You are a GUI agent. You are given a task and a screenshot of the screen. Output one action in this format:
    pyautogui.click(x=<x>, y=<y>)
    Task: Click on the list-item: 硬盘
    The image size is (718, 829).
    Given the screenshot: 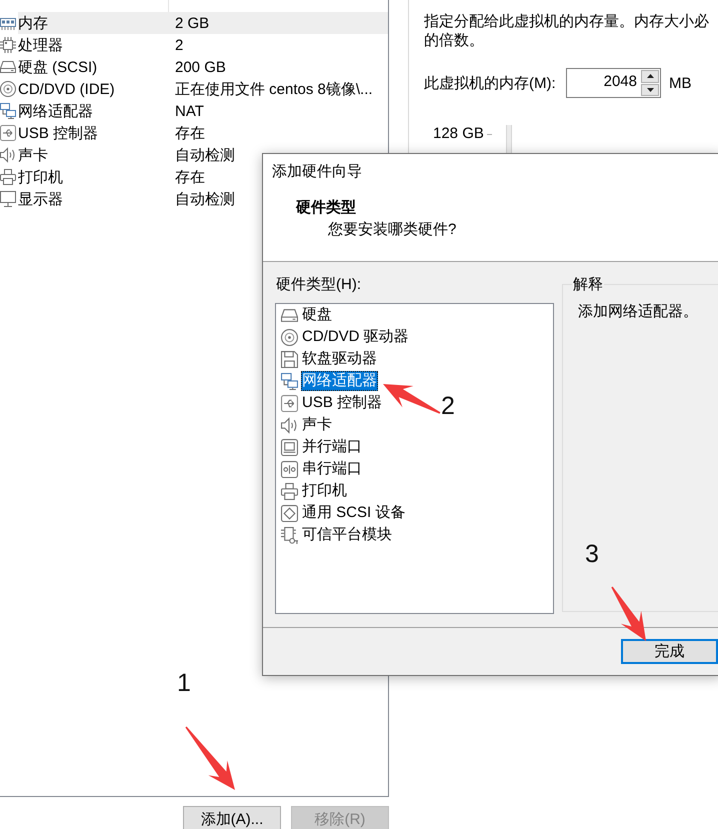 What is the action you would take?
    pyautogui.click(x=317, y=315)
    